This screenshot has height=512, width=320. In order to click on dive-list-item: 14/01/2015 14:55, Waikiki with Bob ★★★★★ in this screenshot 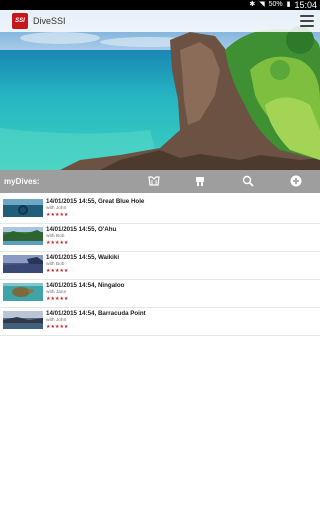, I will do `click(160, 266)`.